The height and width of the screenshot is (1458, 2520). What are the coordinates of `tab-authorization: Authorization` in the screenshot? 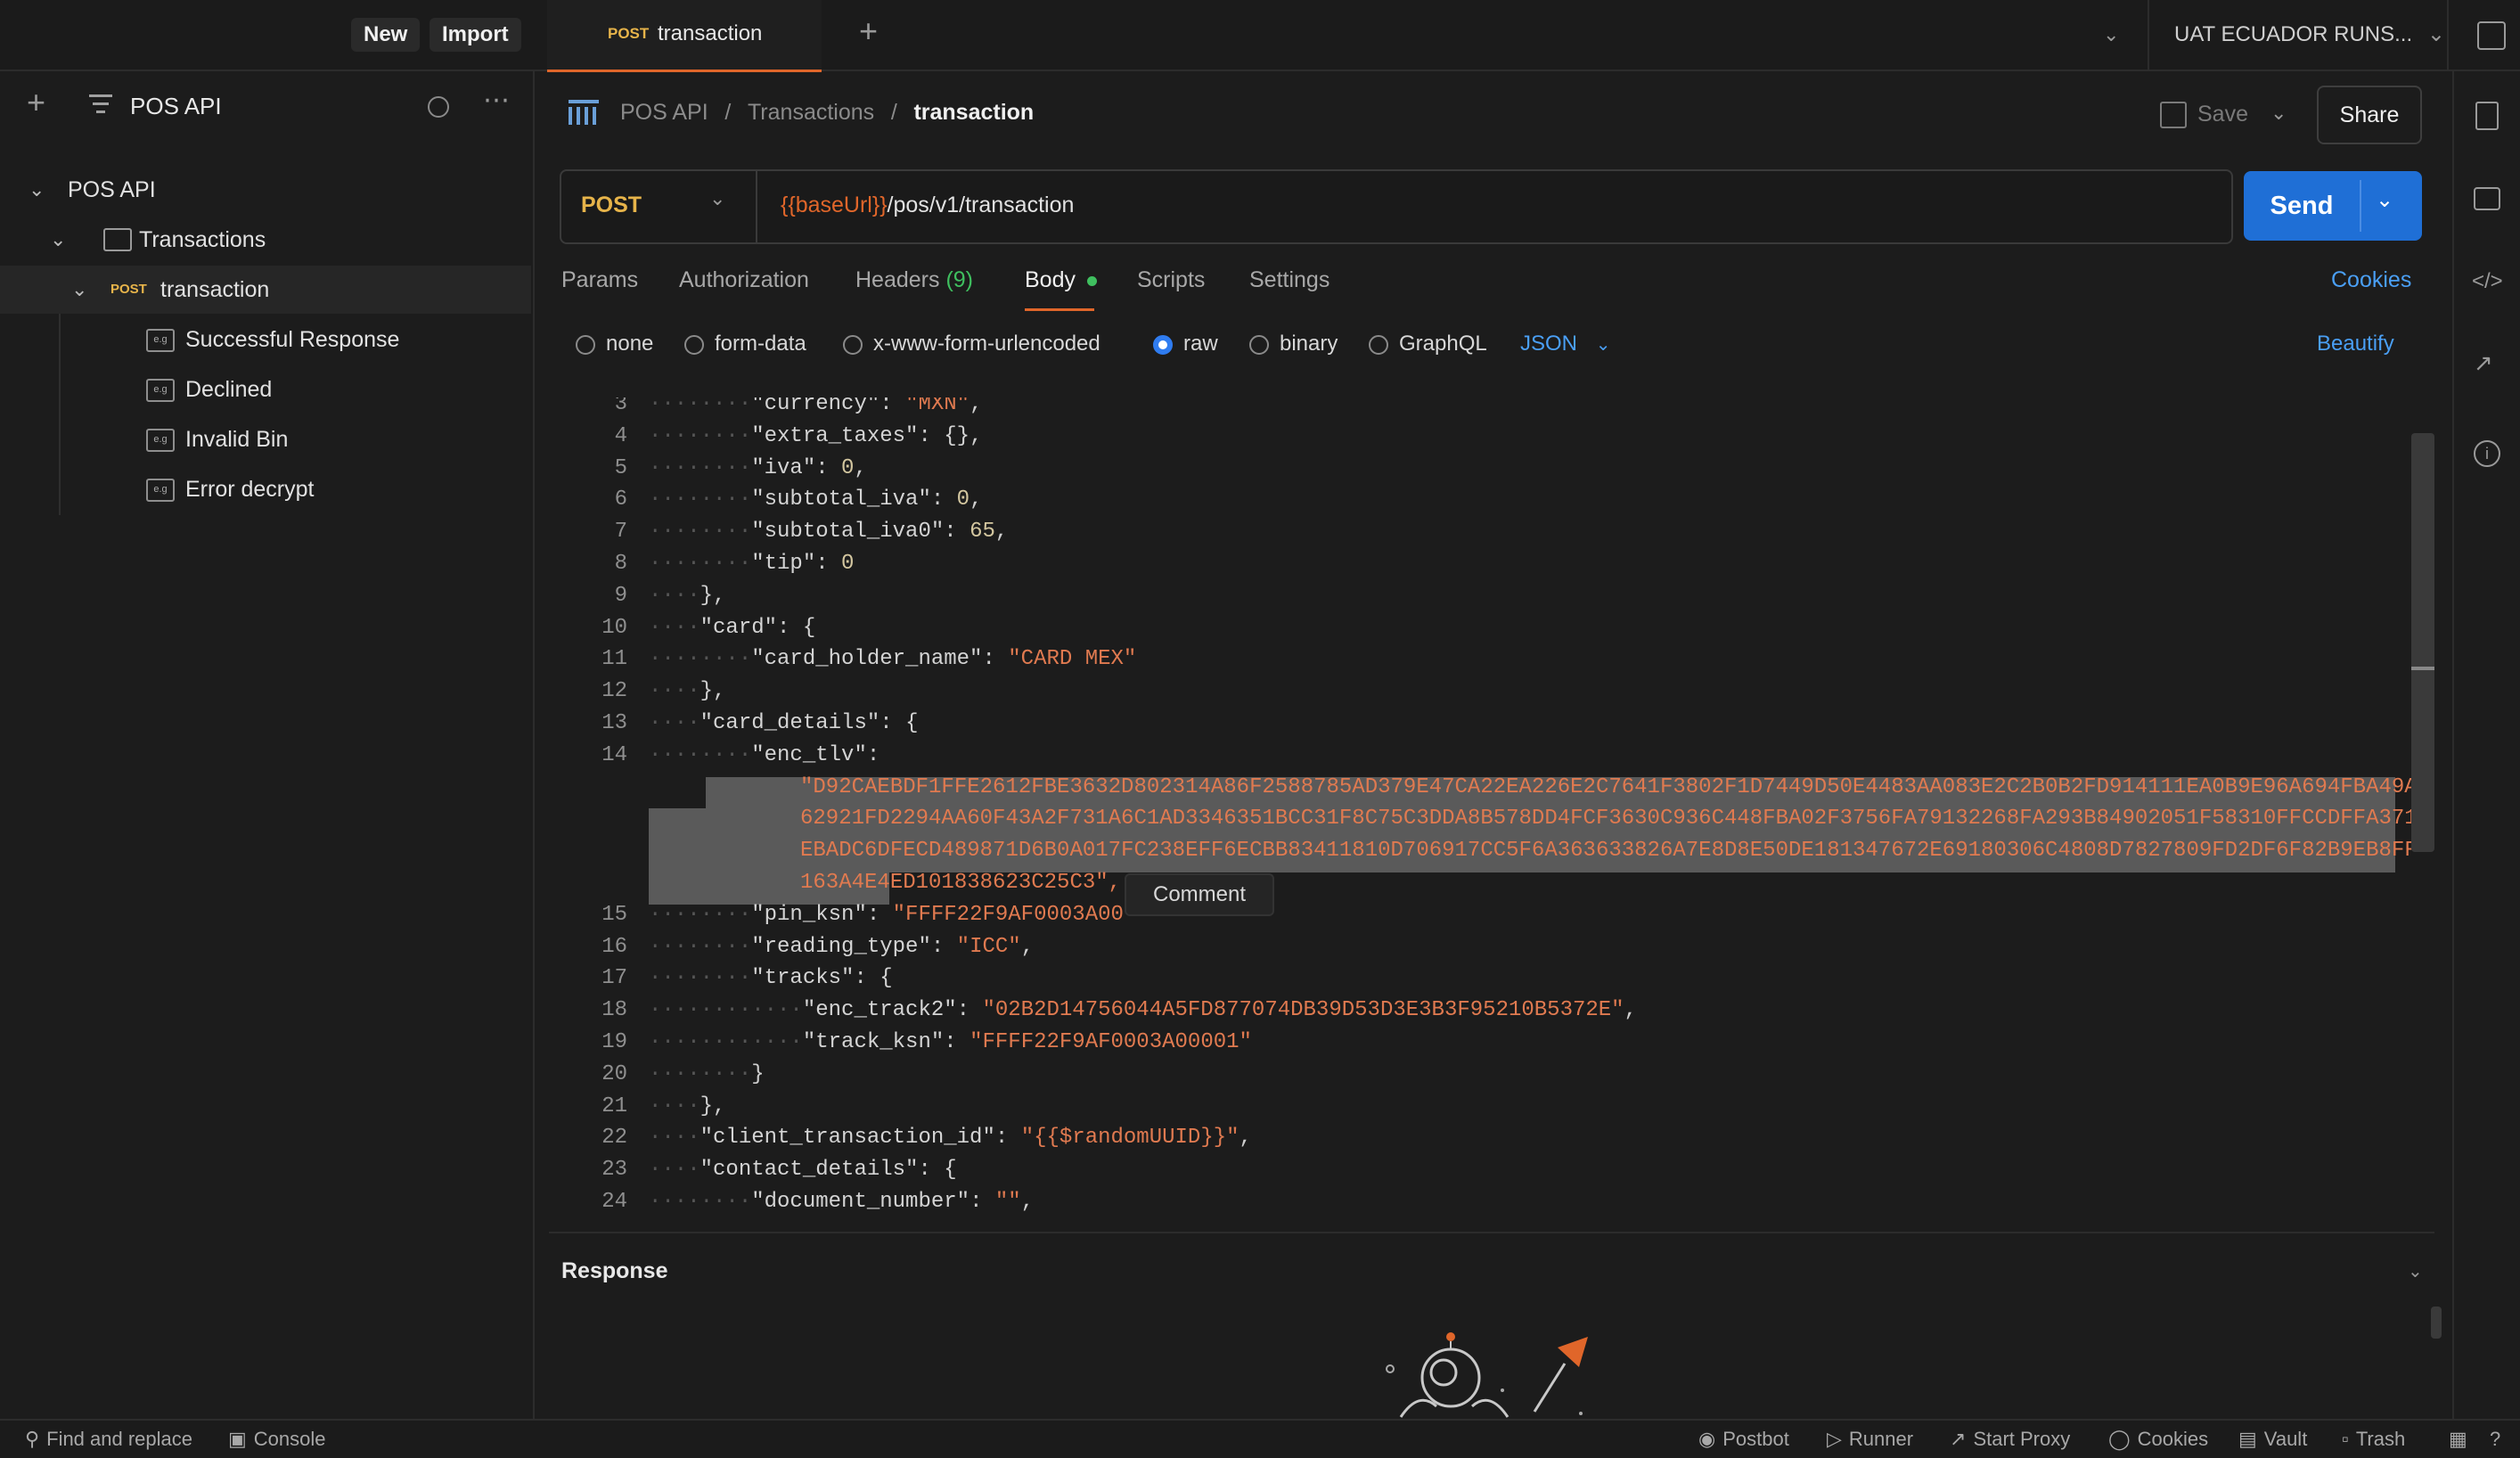 It's located at (744, 280).